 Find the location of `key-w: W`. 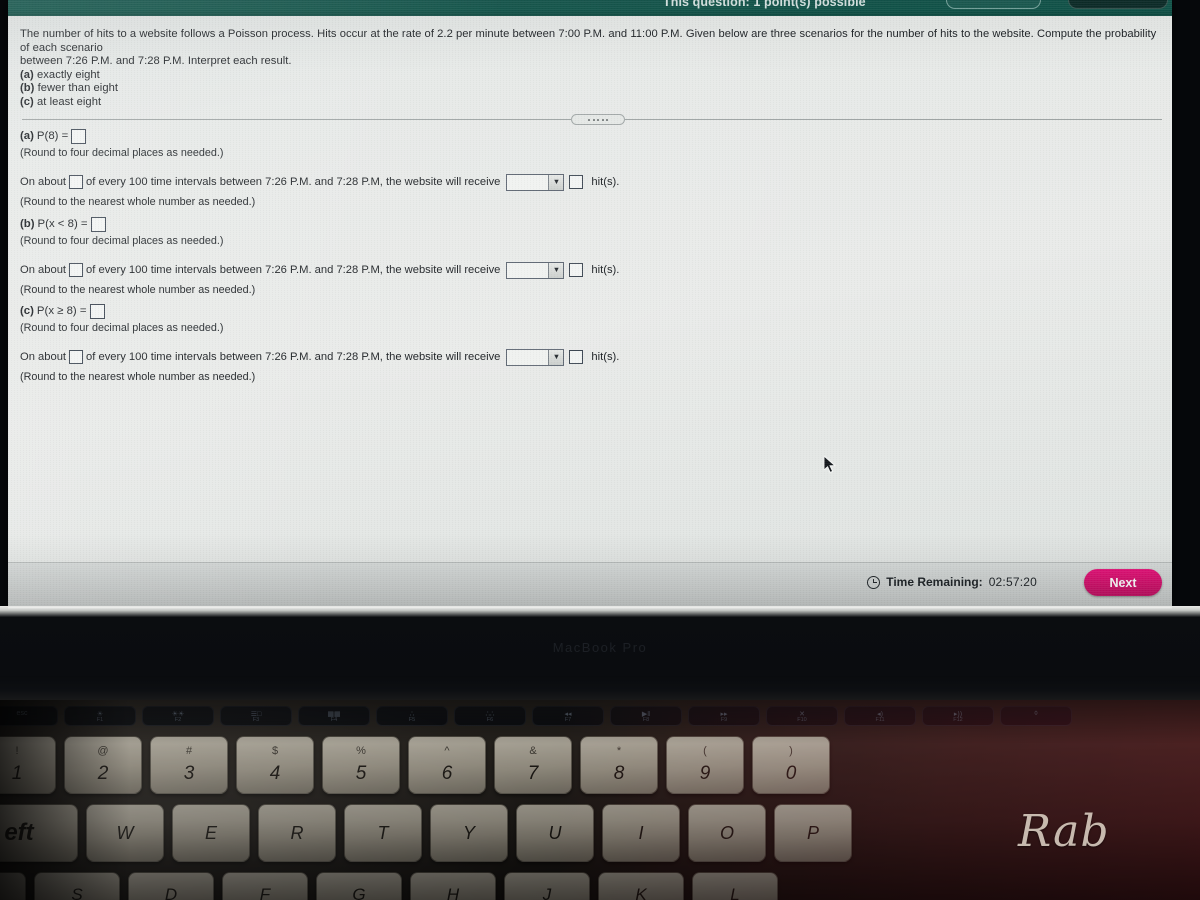

key-w: W is located at coordinates (125, 833).